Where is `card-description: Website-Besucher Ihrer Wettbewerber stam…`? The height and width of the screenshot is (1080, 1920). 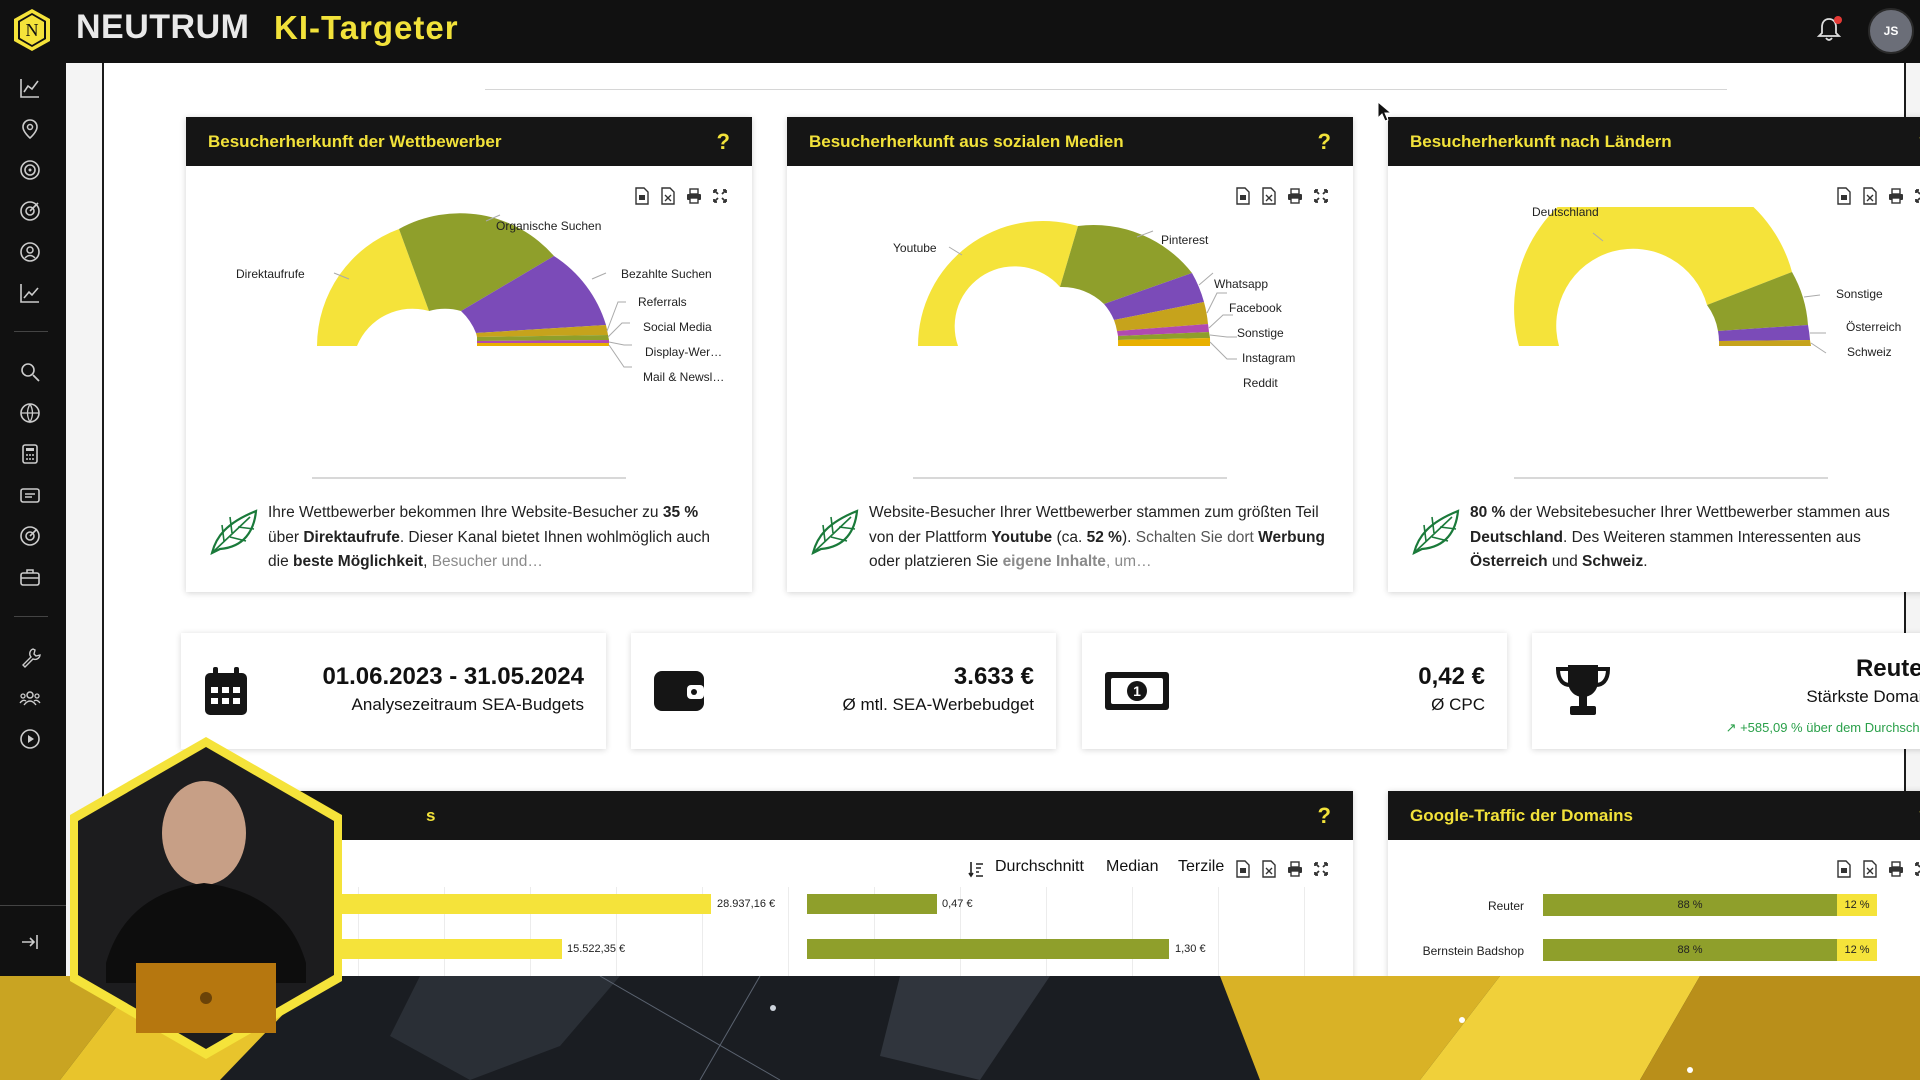 card-description: Website-Besucher Ihrer Wettbewerber stam… is located at coordinates (1097, 537).